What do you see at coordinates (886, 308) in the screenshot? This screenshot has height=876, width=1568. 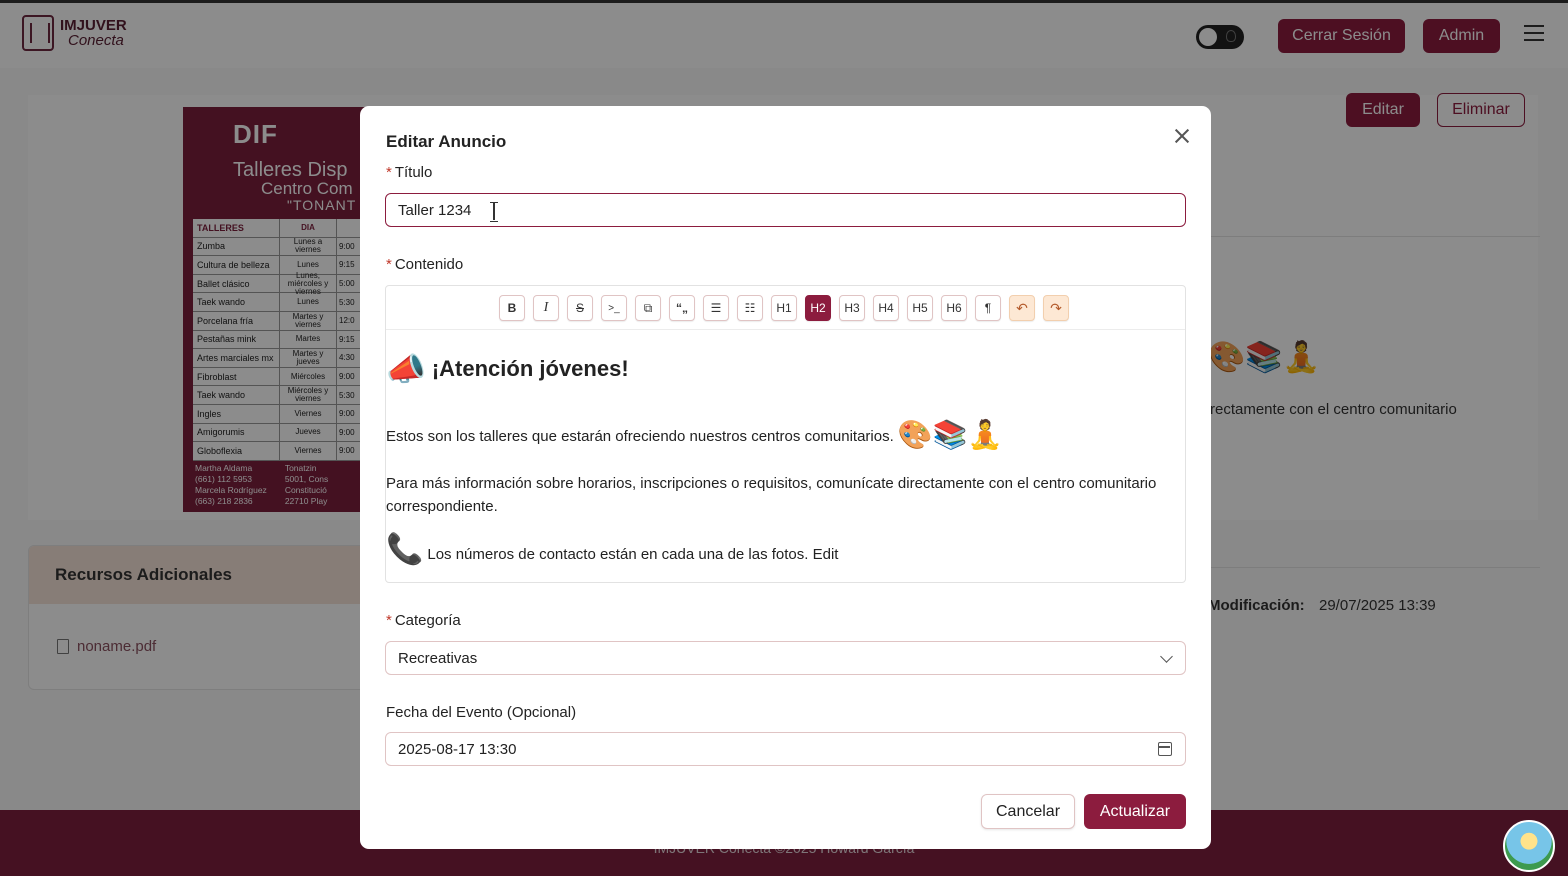 I see `heading-4-button: H4` at bounding box center [886, 308].